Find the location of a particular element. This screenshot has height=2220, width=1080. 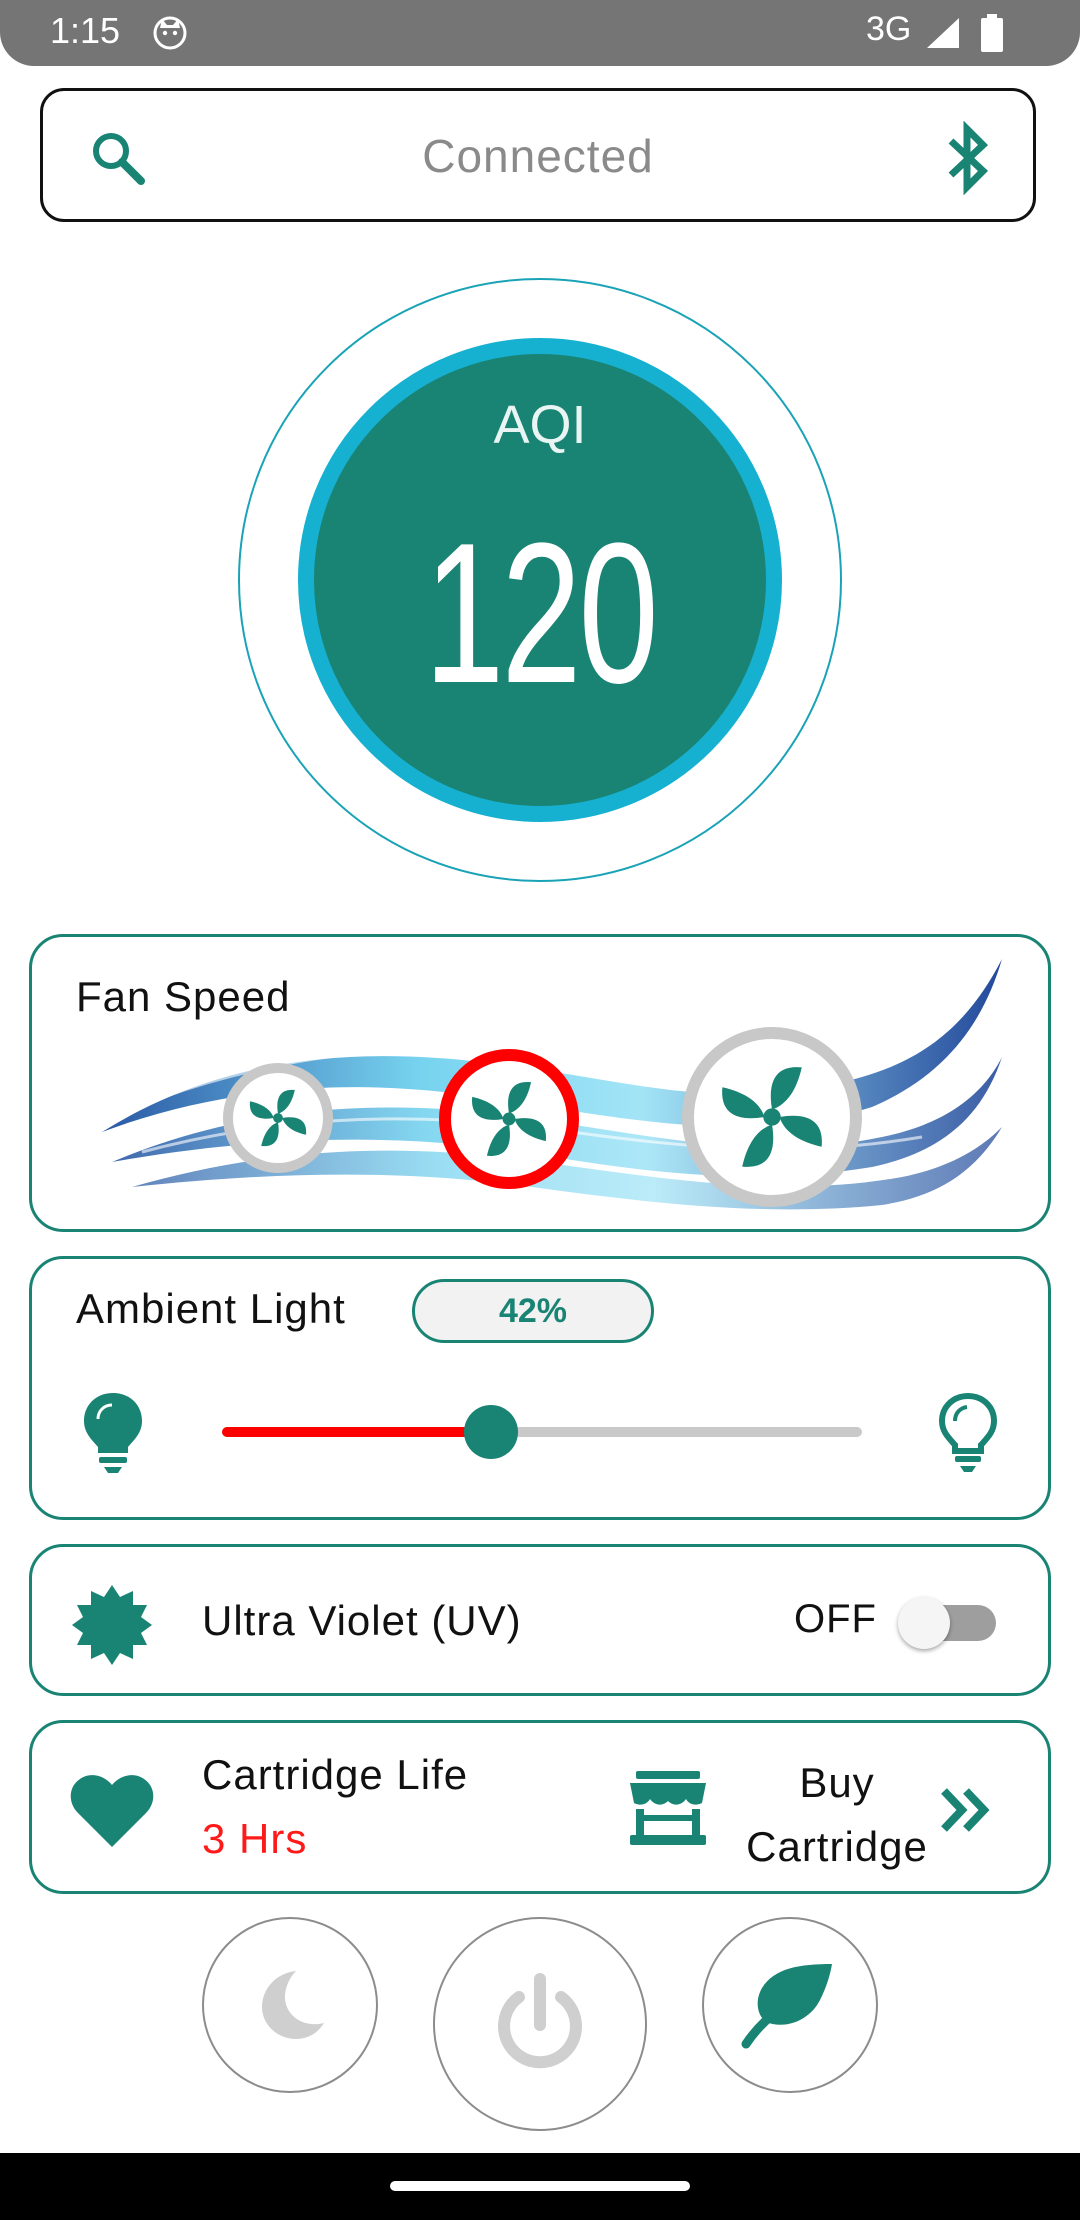

aqi-gauge: AQI 120 is located at coordinates (540, 580).